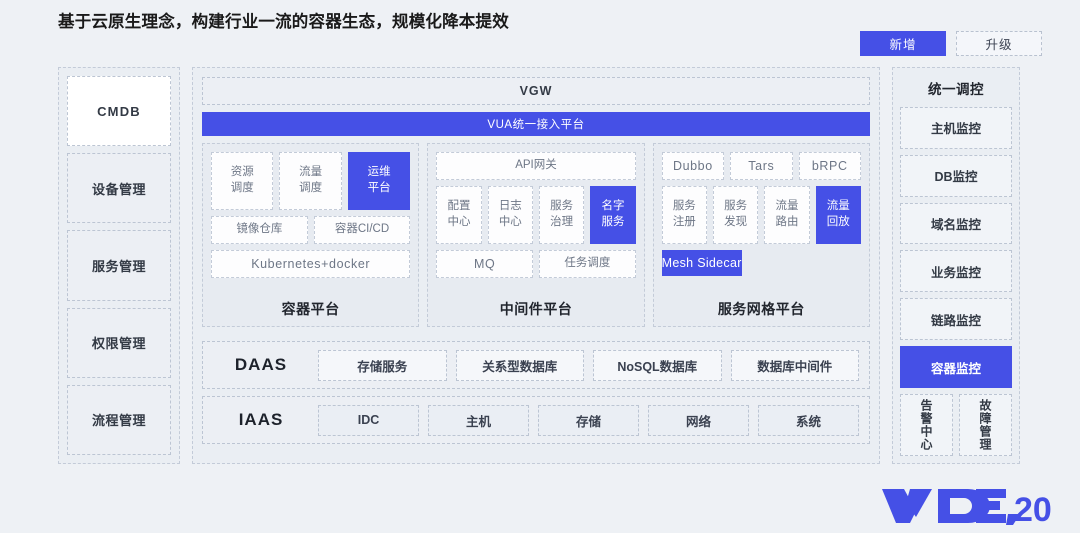  I want to click on layer-label: IAAS, so click(261, 419).